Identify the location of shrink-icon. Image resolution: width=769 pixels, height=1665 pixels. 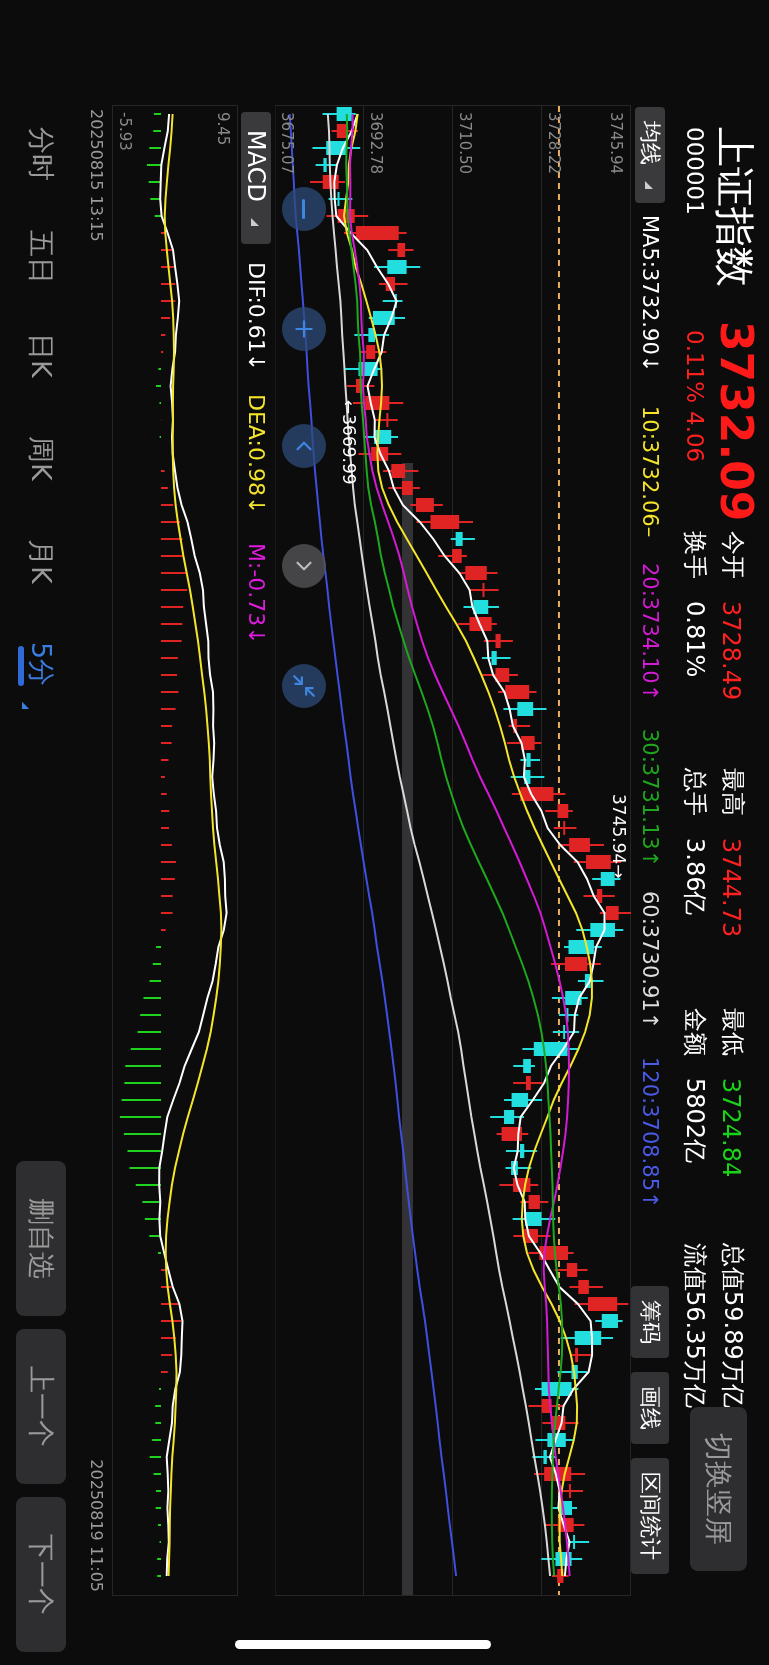
(304, 686).